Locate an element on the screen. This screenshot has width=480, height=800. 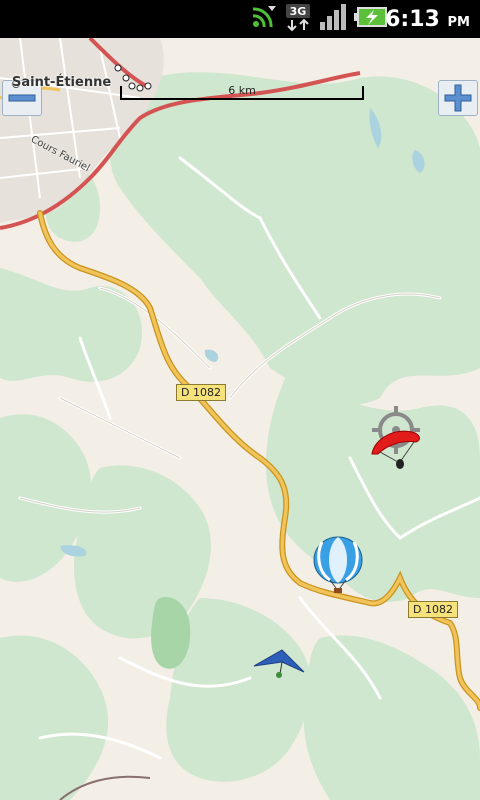
road-shield-1: D 1082 is located at coordinates (201, 392).